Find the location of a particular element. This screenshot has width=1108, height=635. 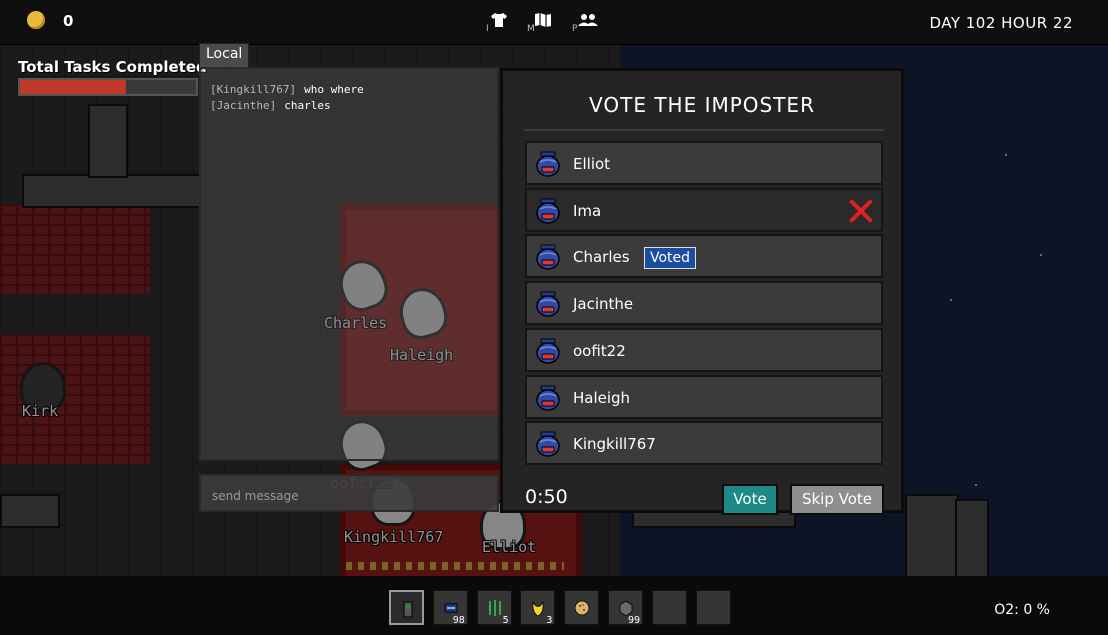

radio-icon is located at coordinates (408, 609).